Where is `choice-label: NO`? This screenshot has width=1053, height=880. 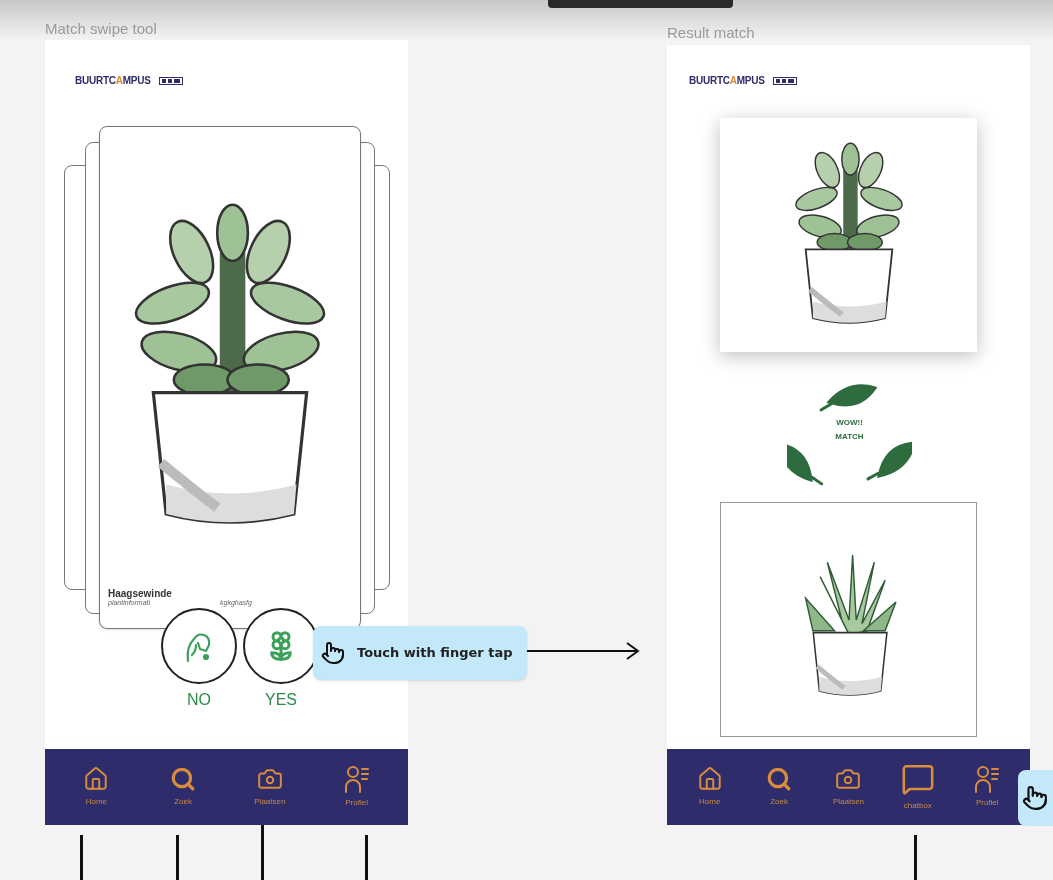
choice-label: NO is located at coordinates (199, 700).